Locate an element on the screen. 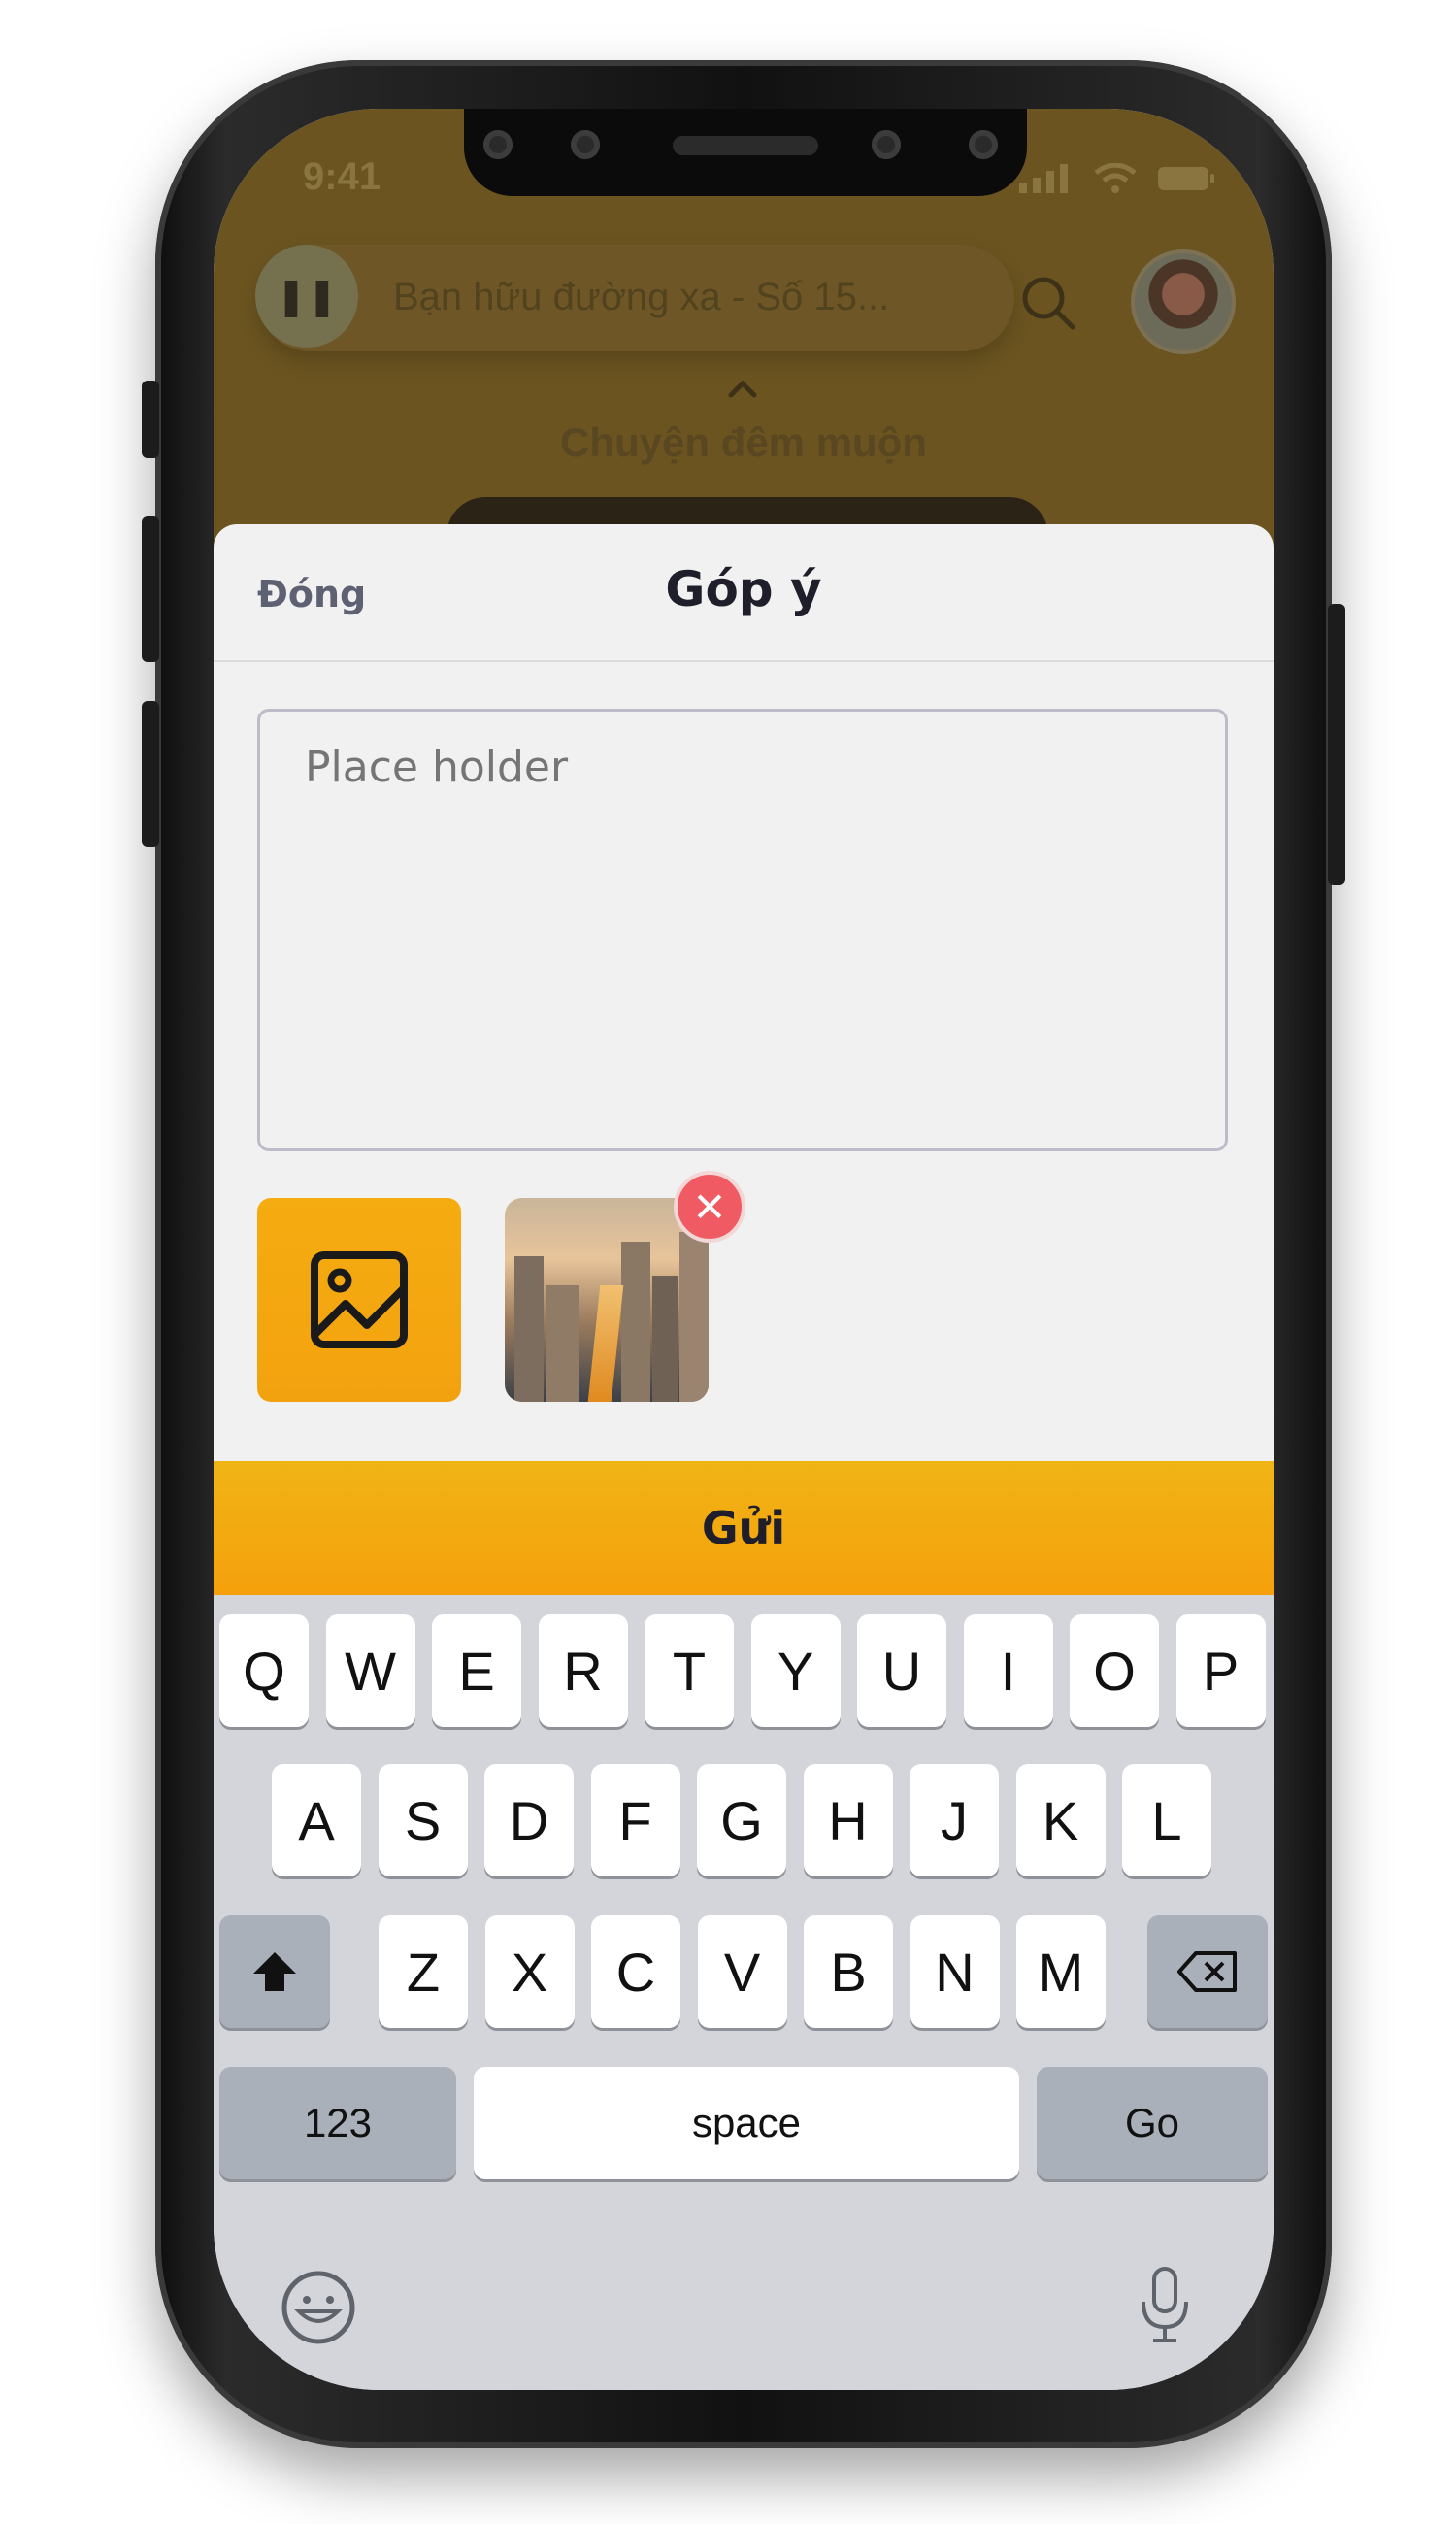 The image size is (1456, 2524). emoji-icon is located at coordinates (318, 2307).